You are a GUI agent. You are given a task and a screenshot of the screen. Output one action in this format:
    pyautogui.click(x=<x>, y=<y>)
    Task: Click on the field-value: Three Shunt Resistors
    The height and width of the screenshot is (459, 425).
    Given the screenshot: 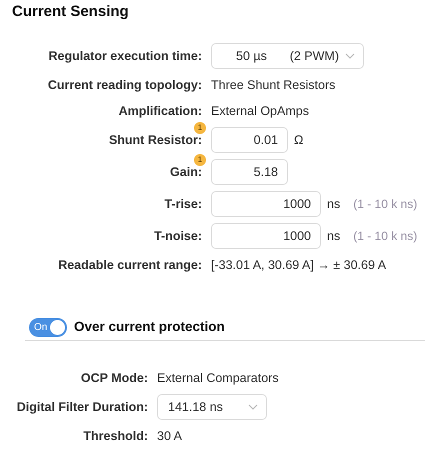 What is the action you would take?
    pyautogui.click(x=273, y=85)
    